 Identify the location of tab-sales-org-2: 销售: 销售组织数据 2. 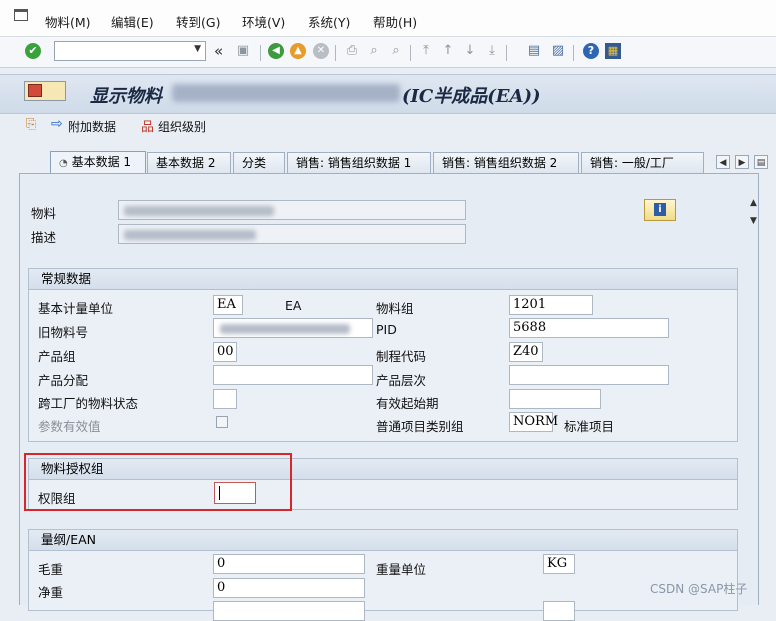
(506, 162).